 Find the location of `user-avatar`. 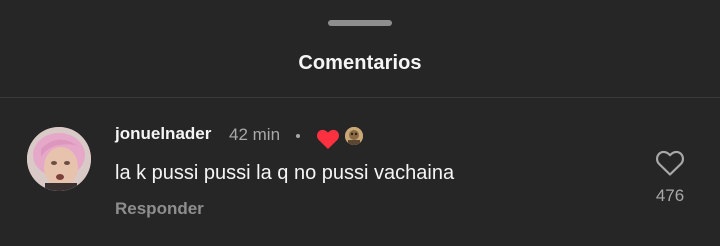

user-avatar is located at coordinates (59, 159).